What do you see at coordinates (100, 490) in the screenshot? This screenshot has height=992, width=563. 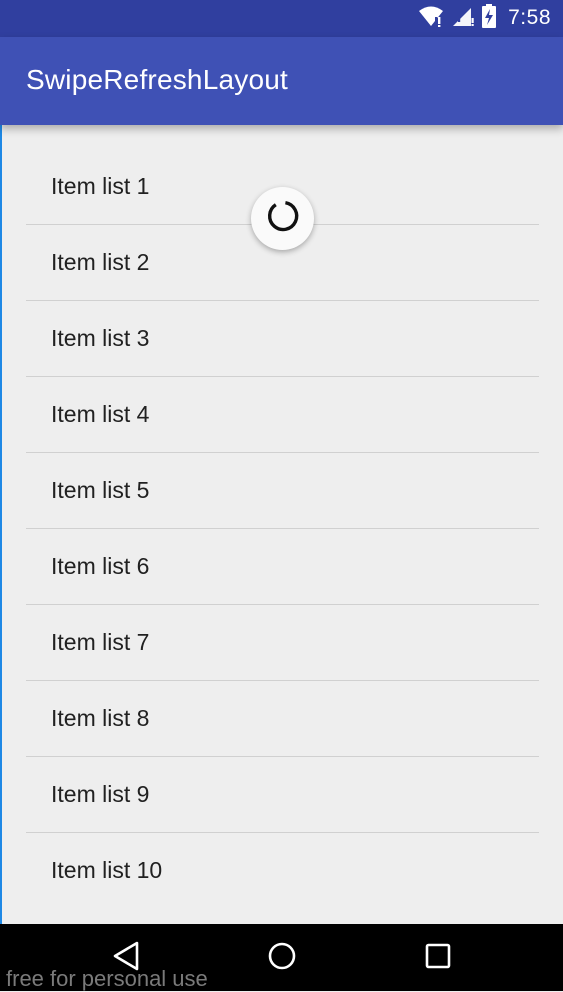 I see `list-item-label: Item list 5` at bounding box center [100, 490].